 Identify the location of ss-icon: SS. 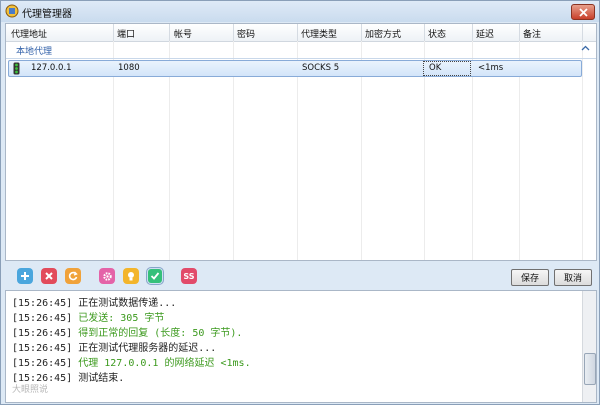
(189, 276).